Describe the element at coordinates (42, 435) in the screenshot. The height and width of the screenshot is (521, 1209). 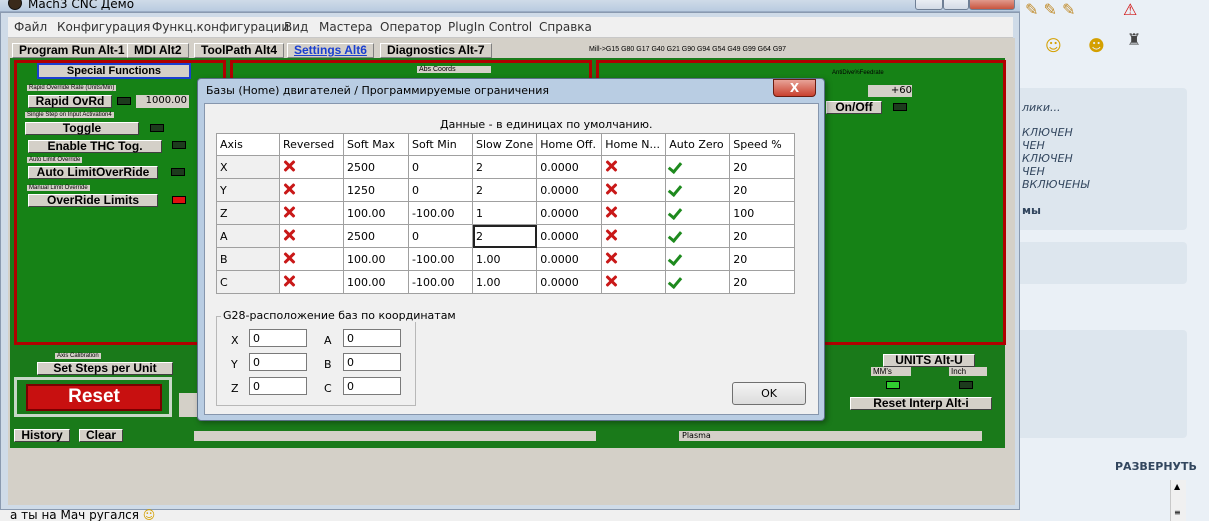
I see `history-button: History` at that location.